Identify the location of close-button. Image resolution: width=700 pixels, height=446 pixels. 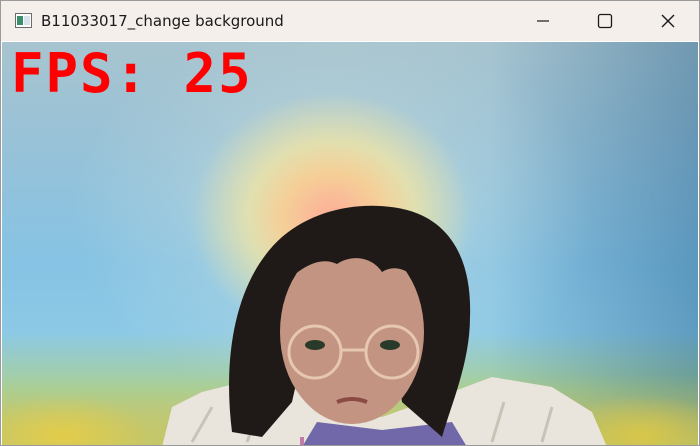
(668, 21).